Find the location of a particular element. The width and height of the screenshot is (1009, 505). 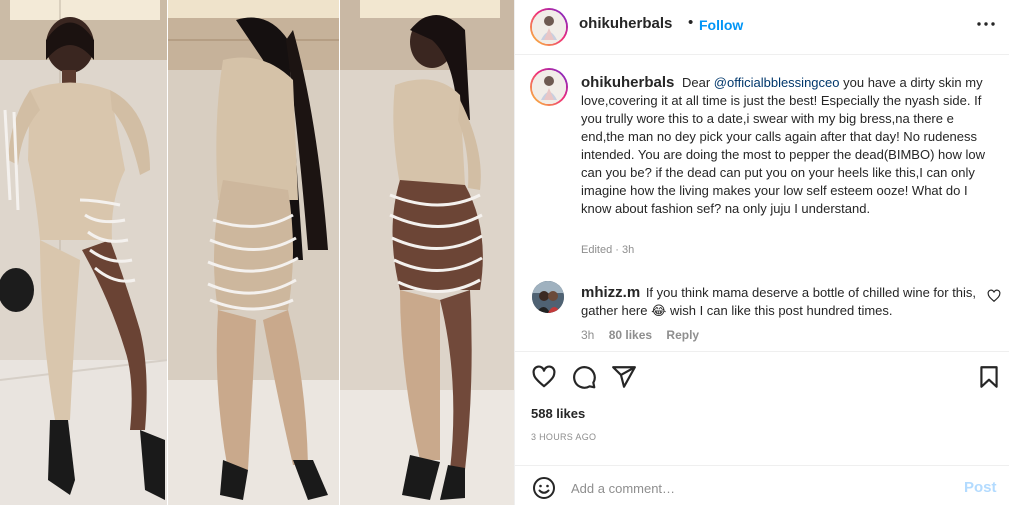

commenter-avatar is located at coordinates (548, 297).